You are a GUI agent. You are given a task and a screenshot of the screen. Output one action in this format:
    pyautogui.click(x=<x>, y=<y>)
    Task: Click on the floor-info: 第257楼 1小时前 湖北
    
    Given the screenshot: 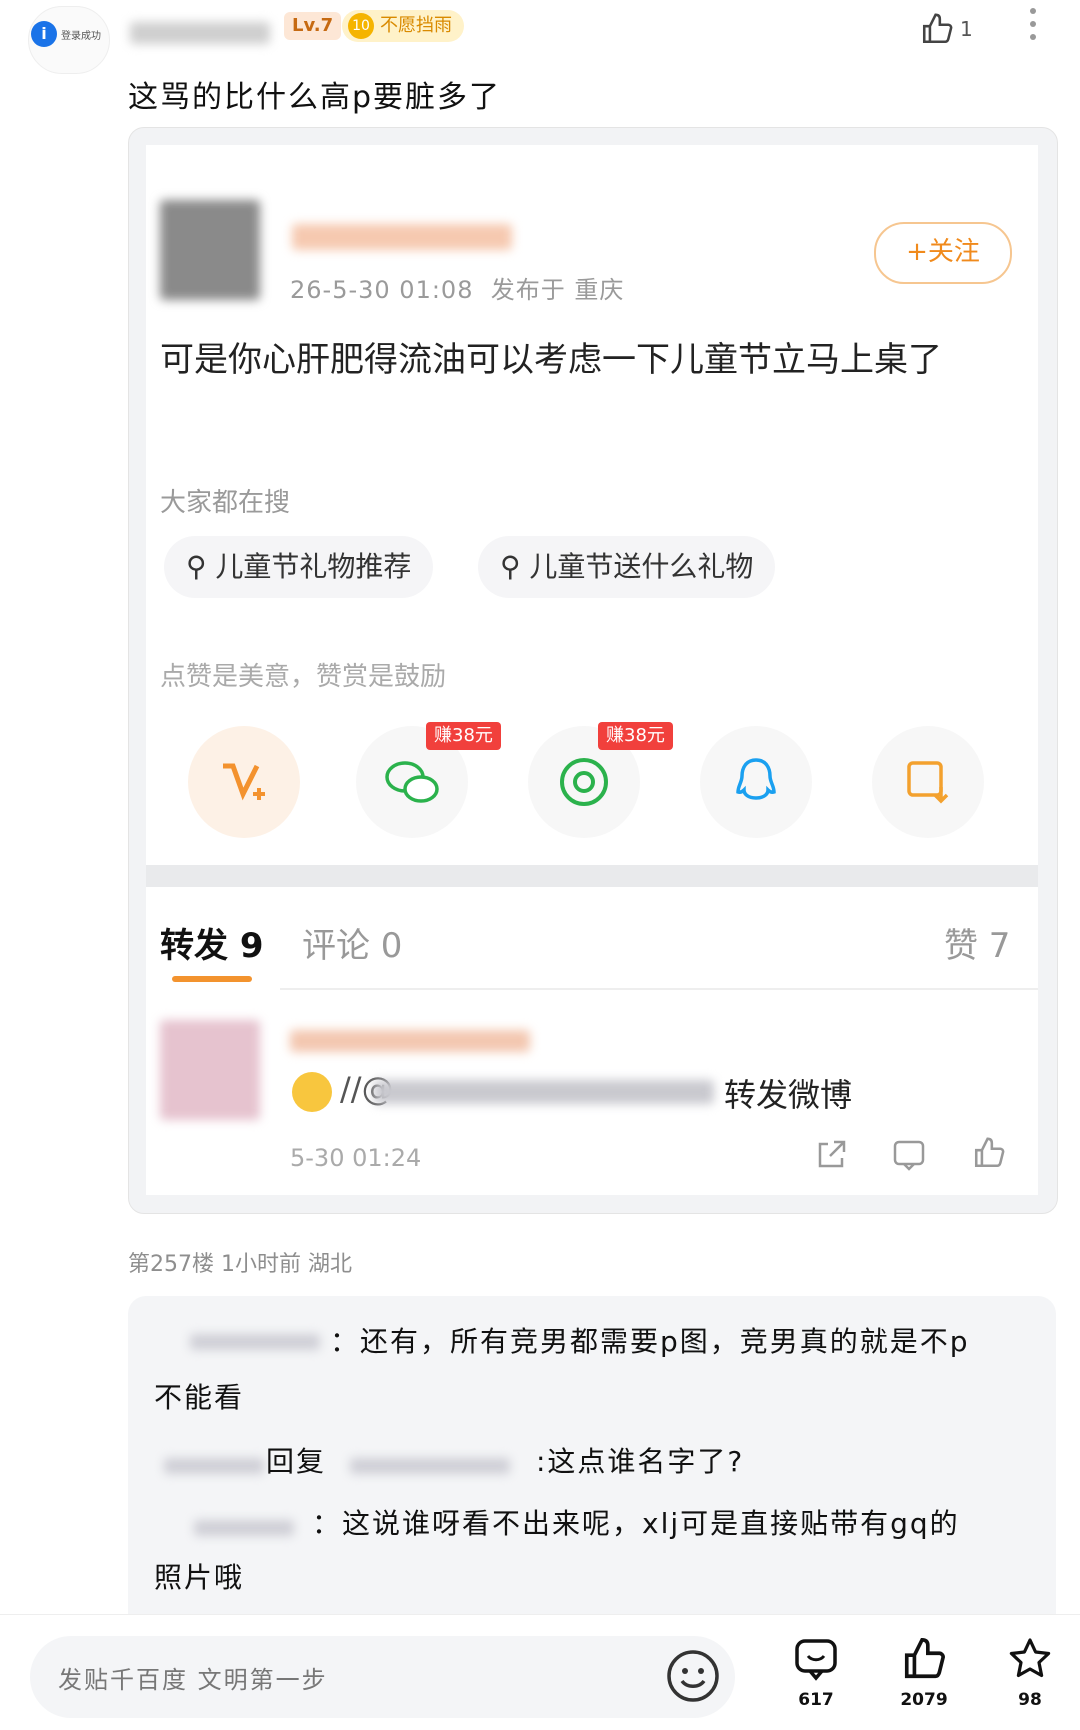 What is the action you would take?
    pyautogui.click(x=240, y=1264)
    